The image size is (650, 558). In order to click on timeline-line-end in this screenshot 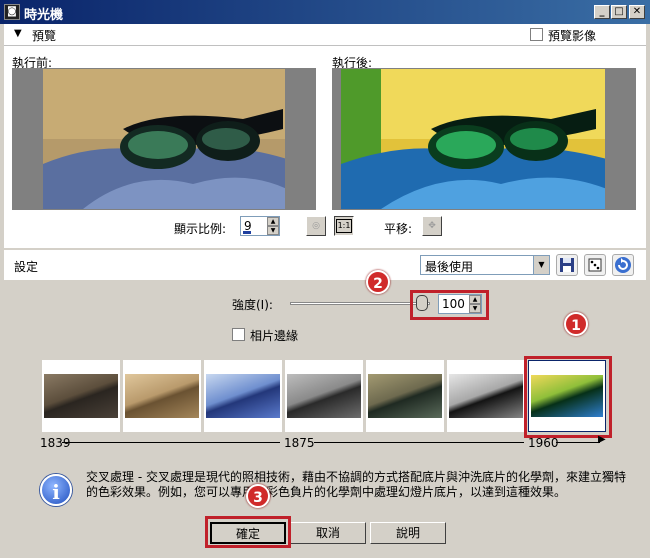, I will do `click(578, 442)`.